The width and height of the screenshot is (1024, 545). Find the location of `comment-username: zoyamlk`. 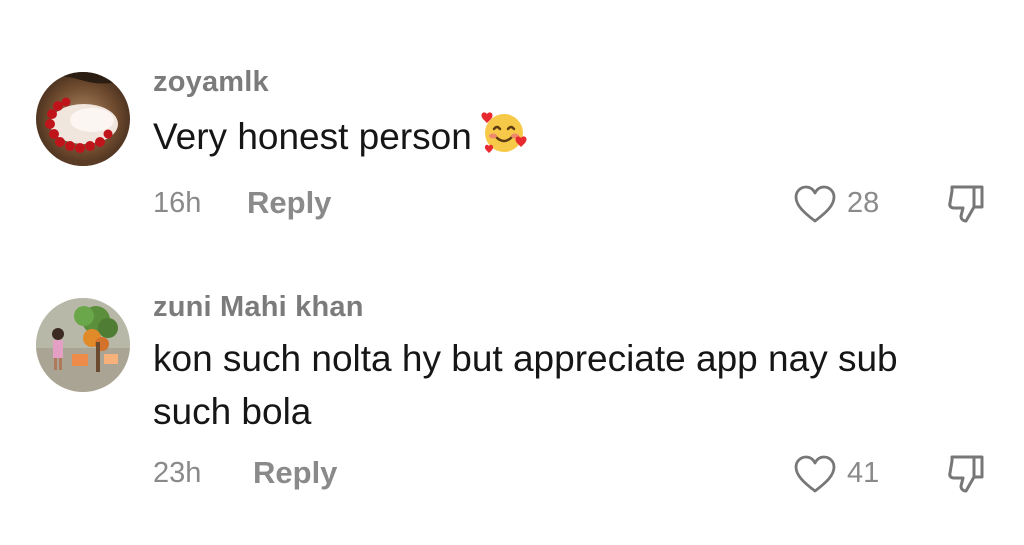

comment-username: zoyamlk is located at coordinates (211, 82).